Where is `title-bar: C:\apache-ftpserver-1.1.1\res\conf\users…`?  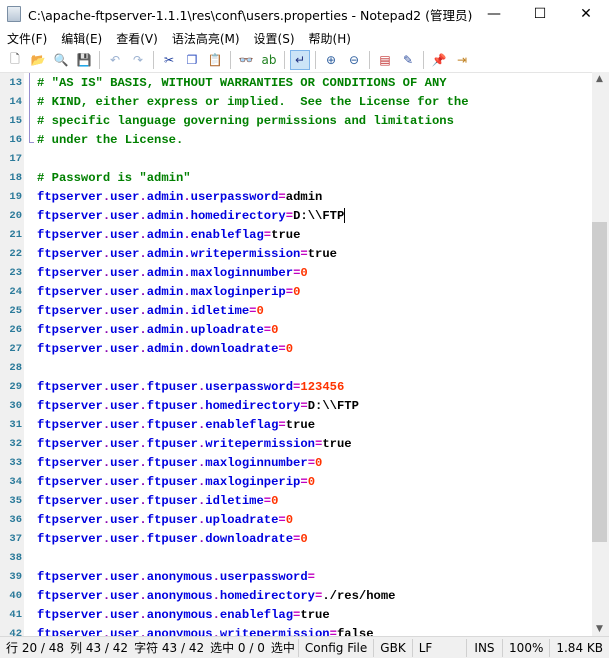
title-bar: C:\apache-ftpserver-1.1.1\res\conf\users… is located at coordinates (304, 14).